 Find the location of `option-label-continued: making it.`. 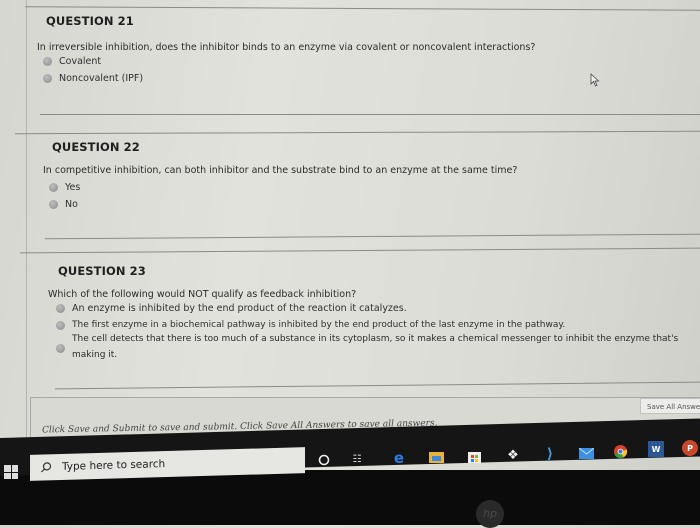

option-label-continued: making it. is located at coordinates (95, 355).